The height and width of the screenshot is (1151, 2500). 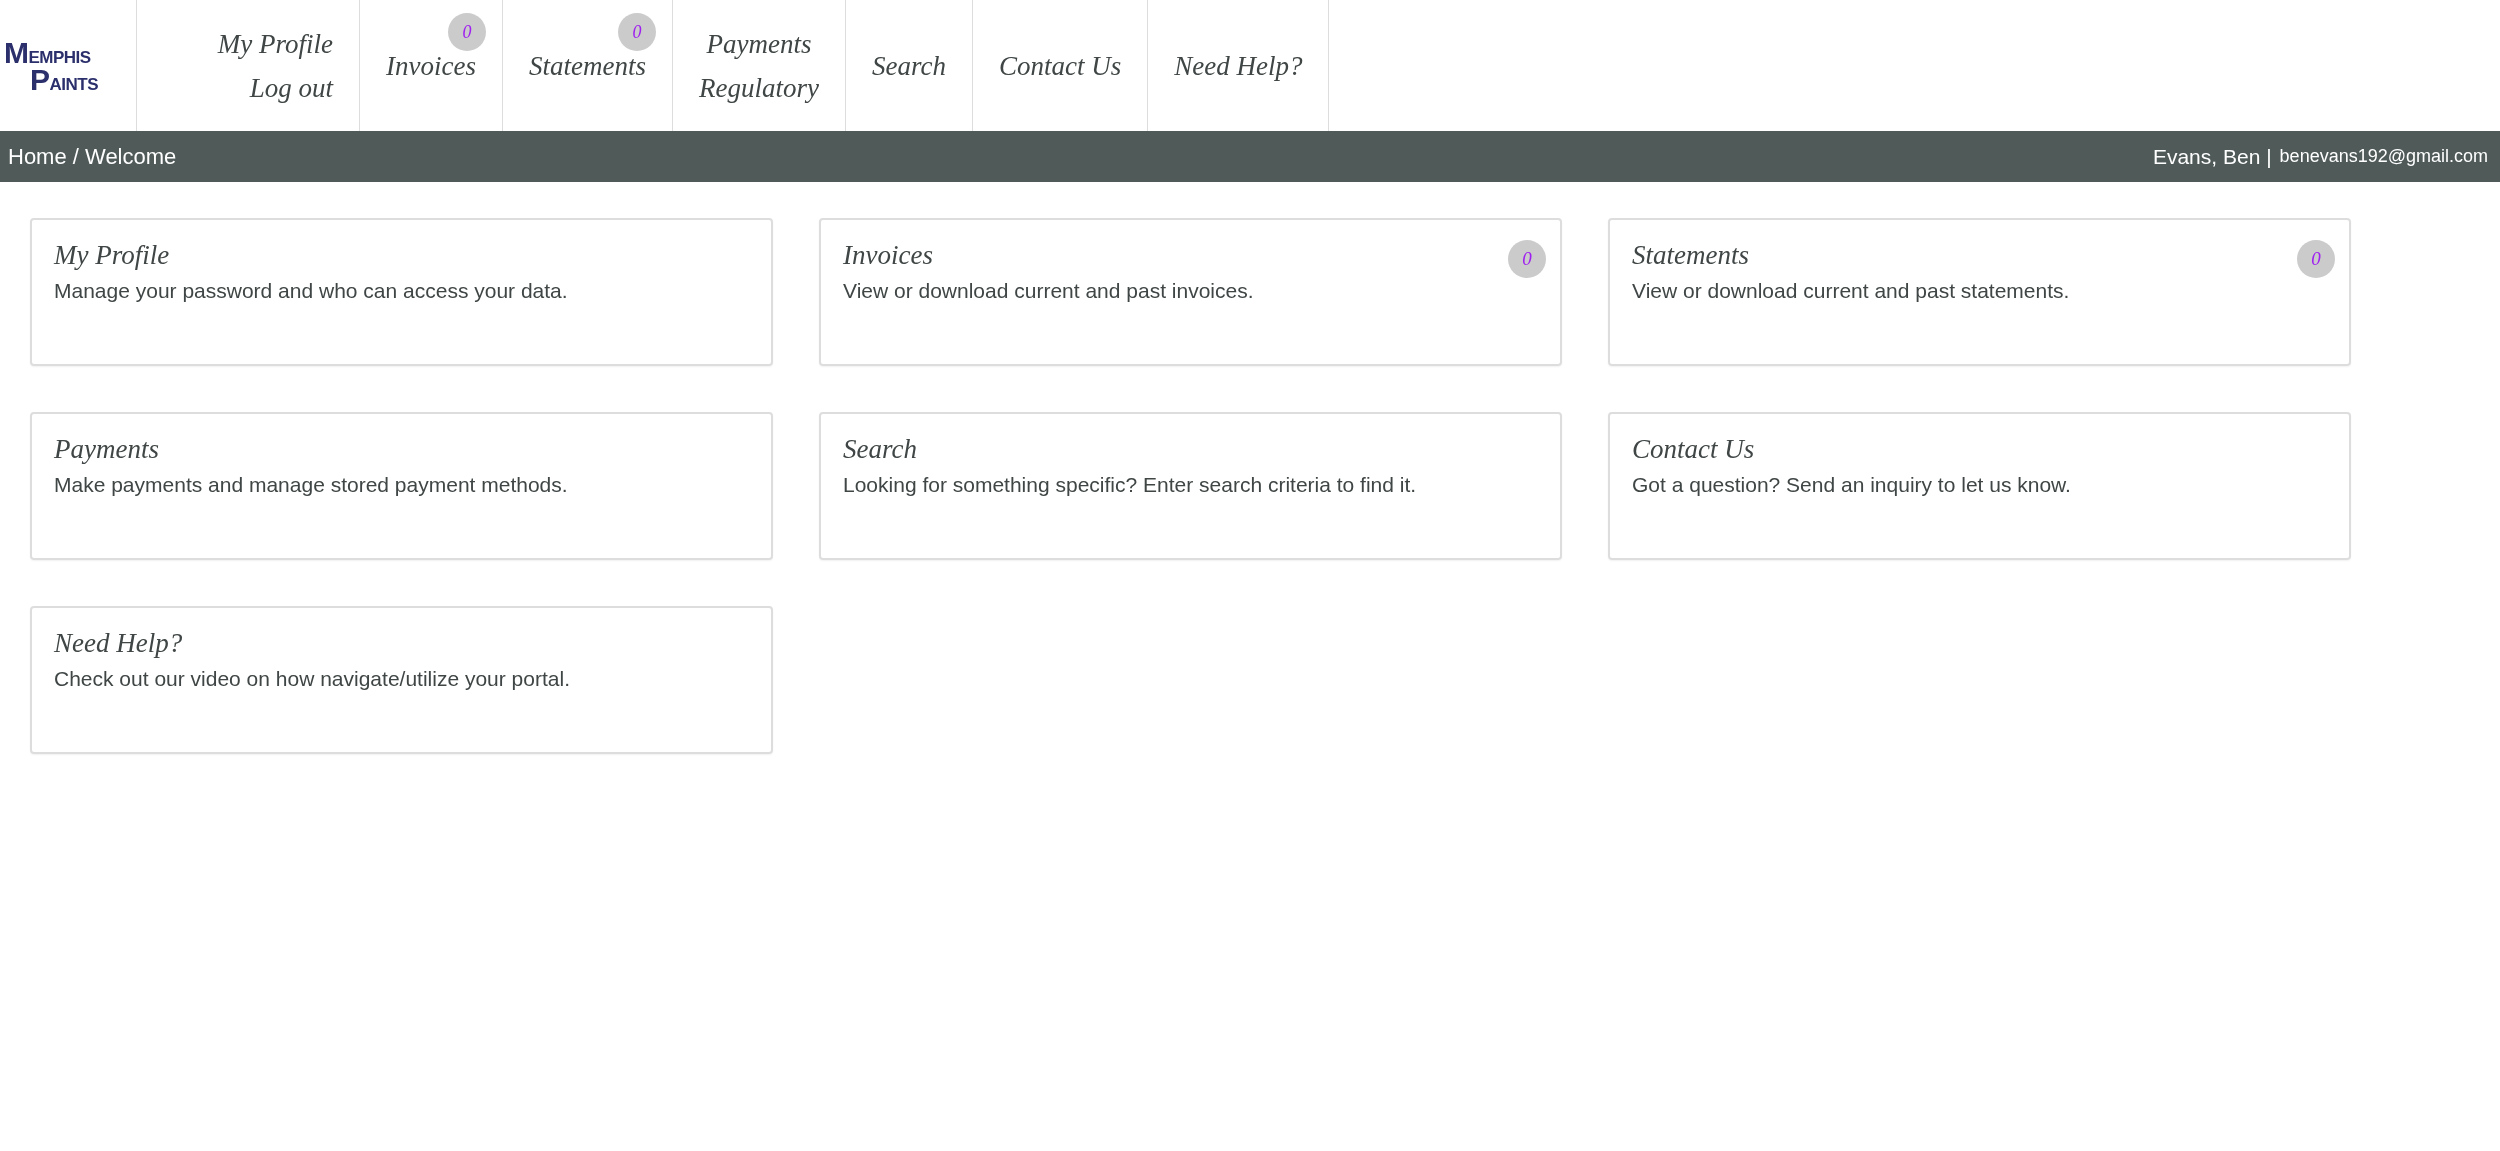 I want to click on dashboard-card: Search Looking for something specific? Enter search criteria to find it., so click(x=1190, y=486).